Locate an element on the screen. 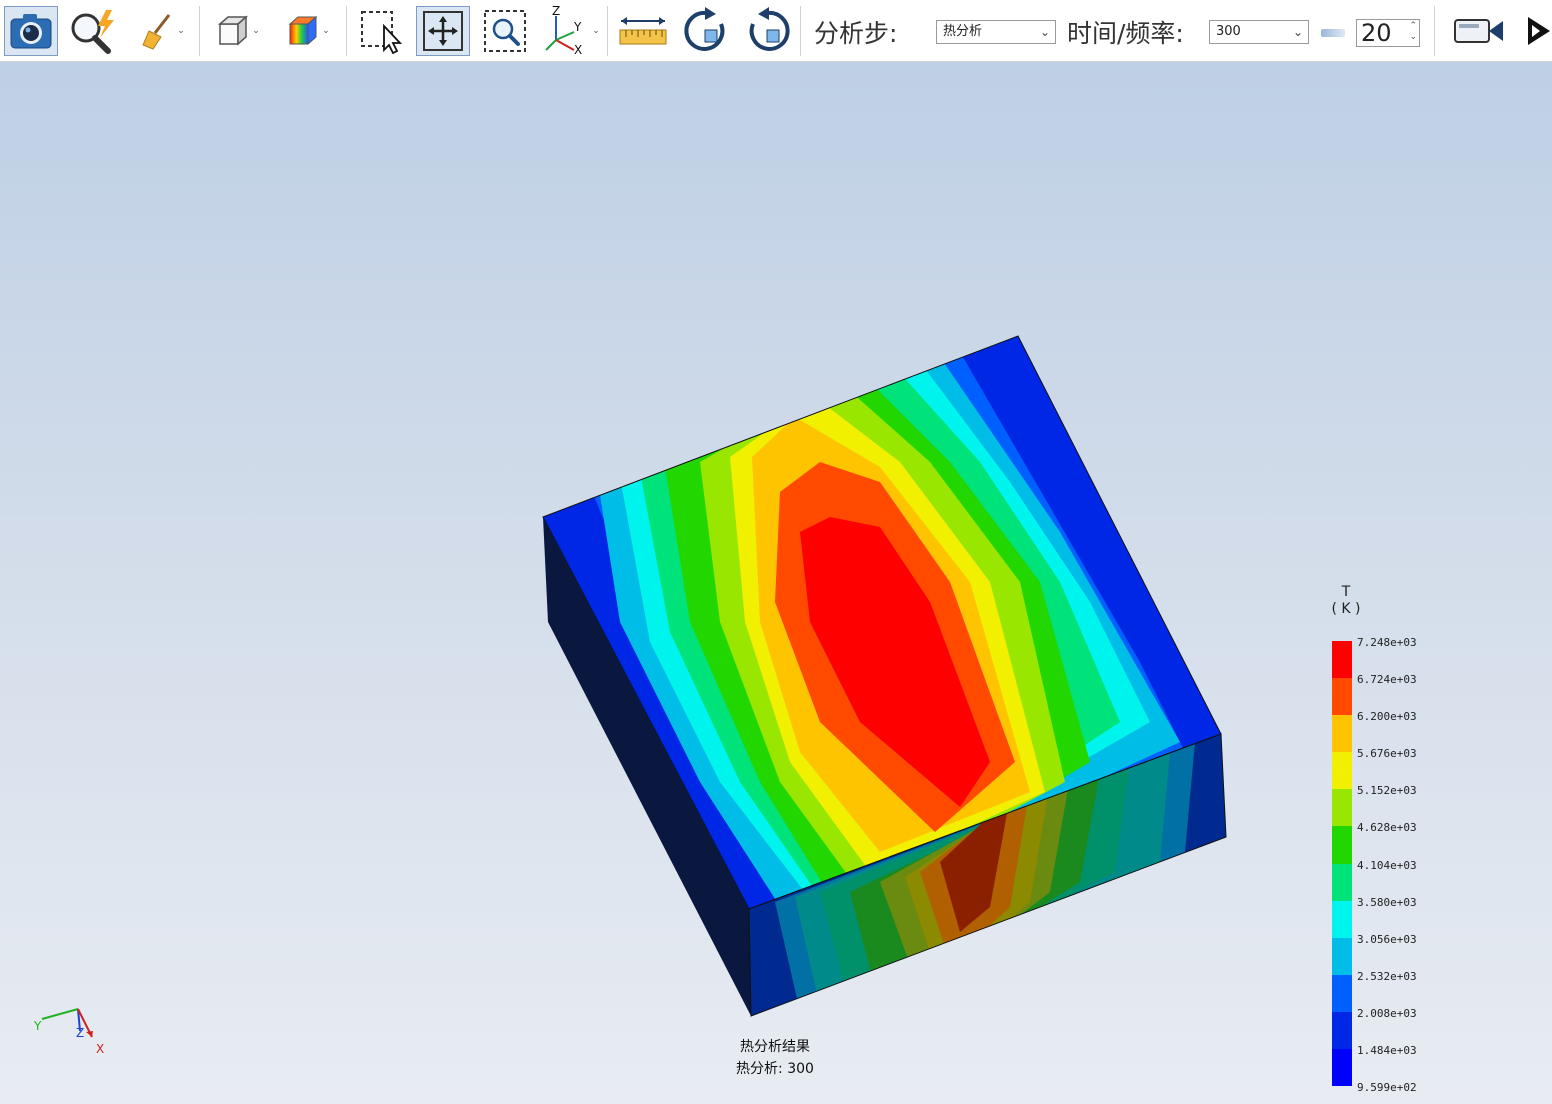 The height and width of the screenshot is (1104, 1552). slider-handle is located at coordinates (1333, 33).